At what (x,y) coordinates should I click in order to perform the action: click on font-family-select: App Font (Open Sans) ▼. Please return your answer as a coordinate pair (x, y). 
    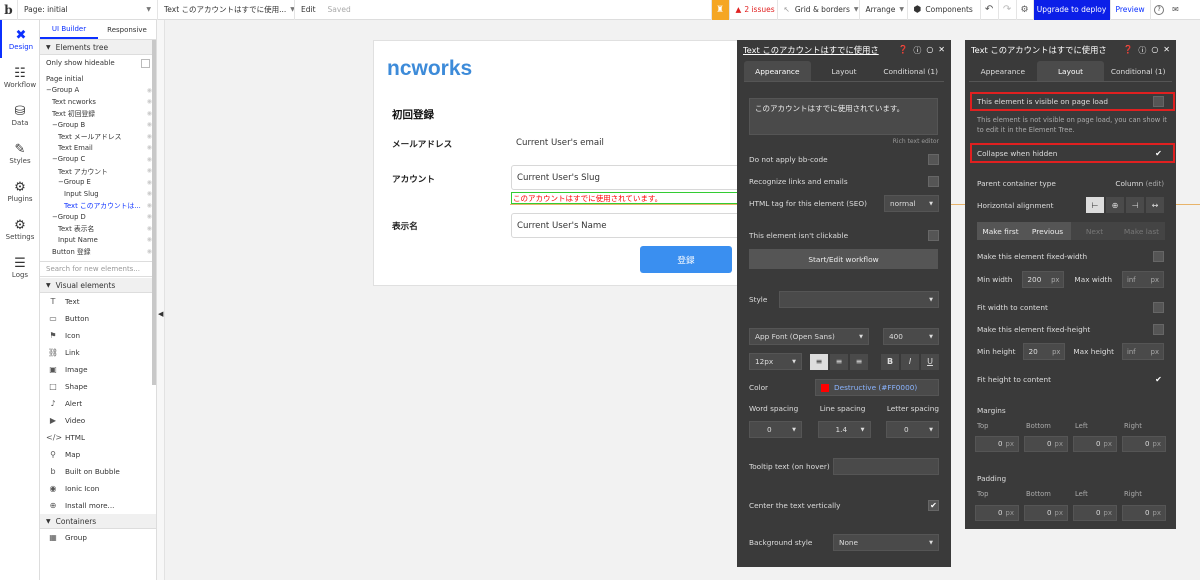
    Looking at the image, I should click on (809, 336).